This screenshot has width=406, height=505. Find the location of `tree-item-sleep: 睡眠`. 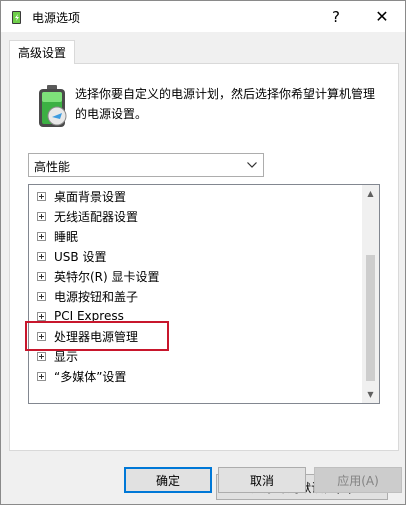

tree-item-sleep: 睡眠 is located at coordinates (57, 236).